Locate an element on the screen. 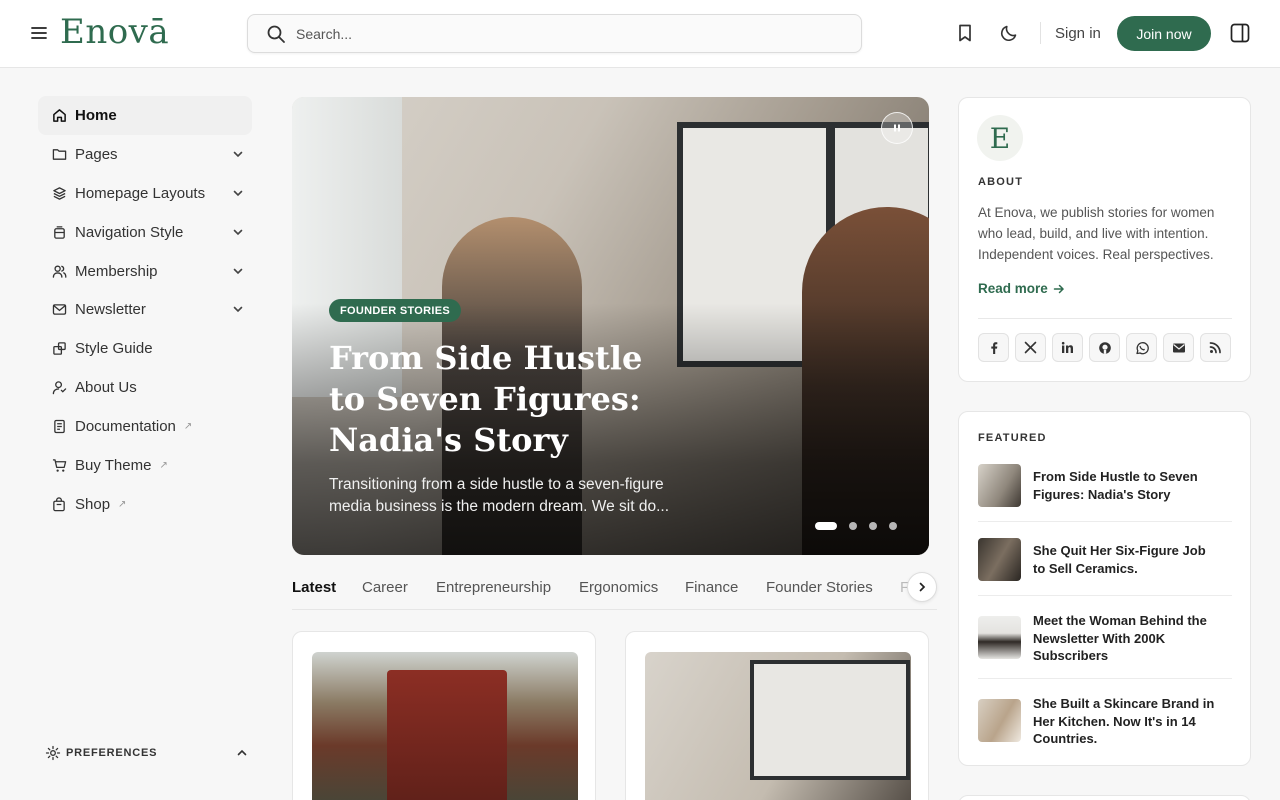 The height and width of the screenshot is (800, 1280). tab-ergonomics: Ergonomics is located at coordinates (618, 587).